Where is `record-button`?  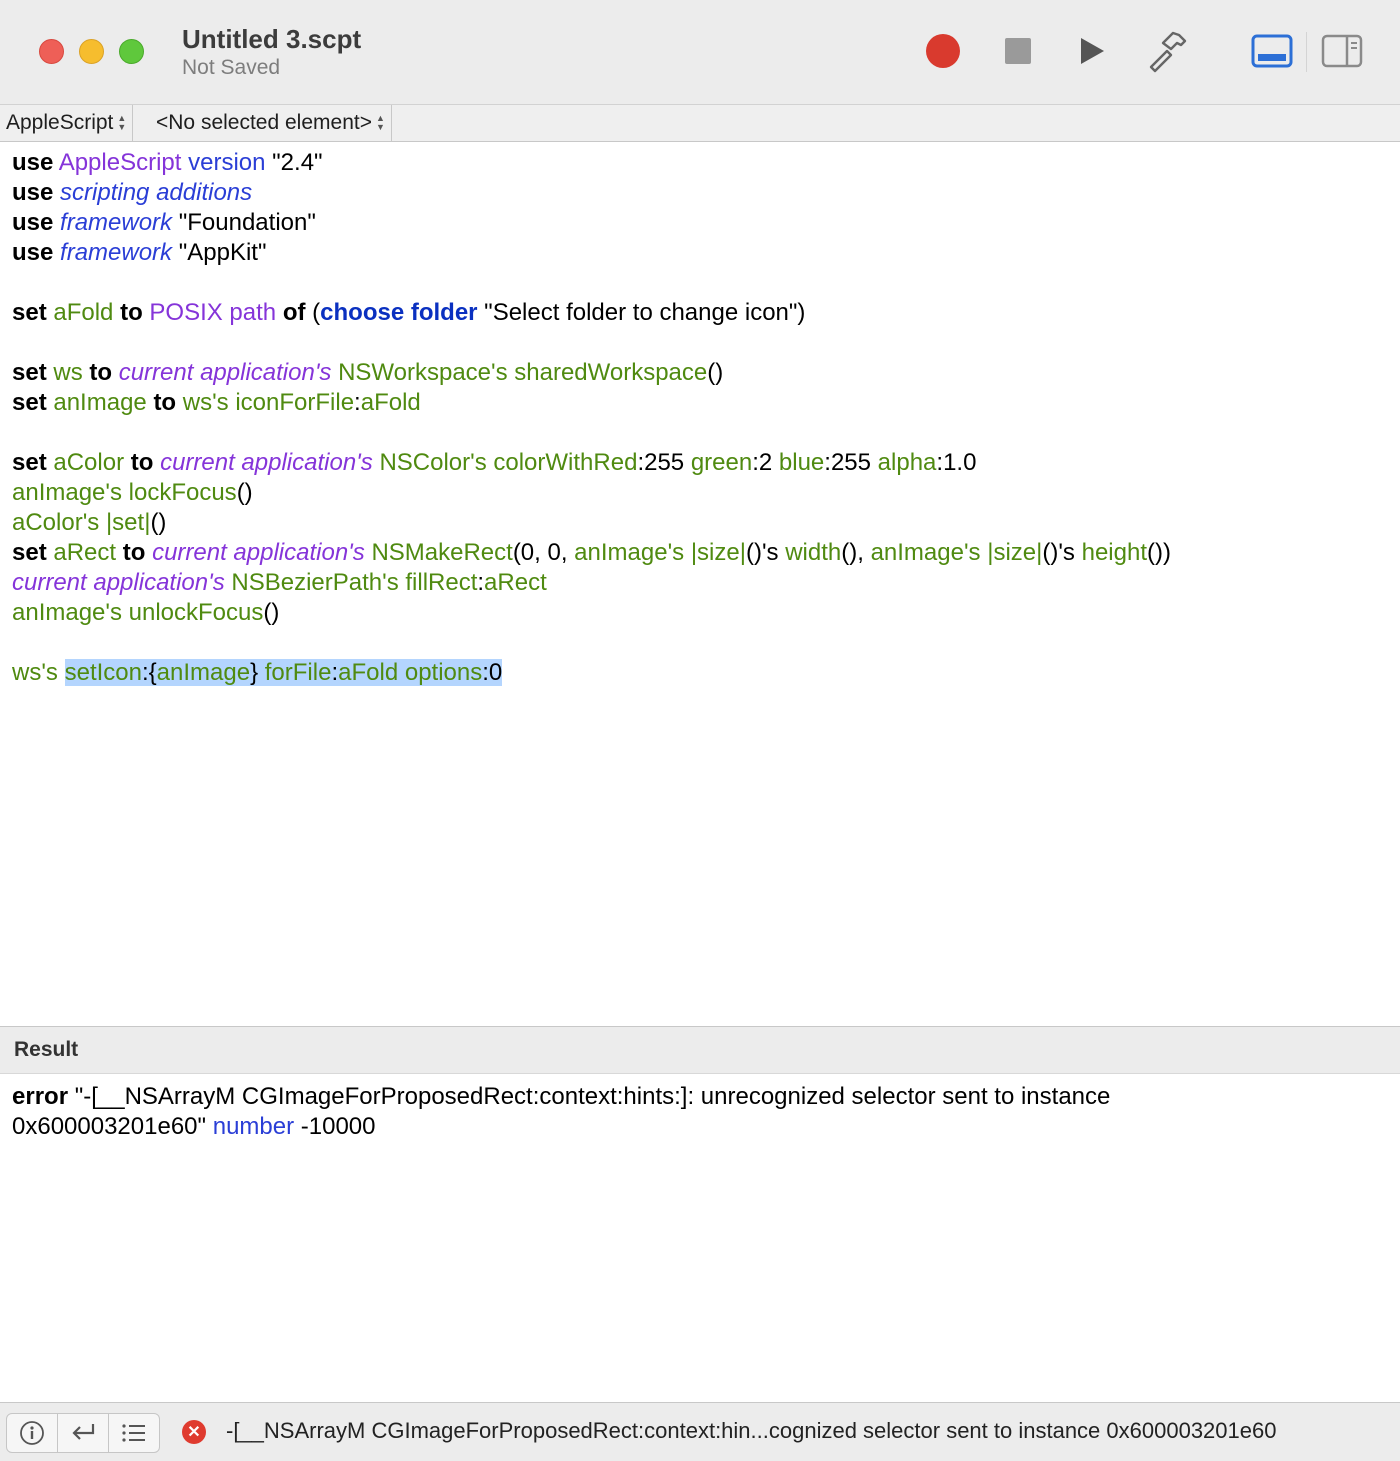
record-button is located at coordinates (943, 51).